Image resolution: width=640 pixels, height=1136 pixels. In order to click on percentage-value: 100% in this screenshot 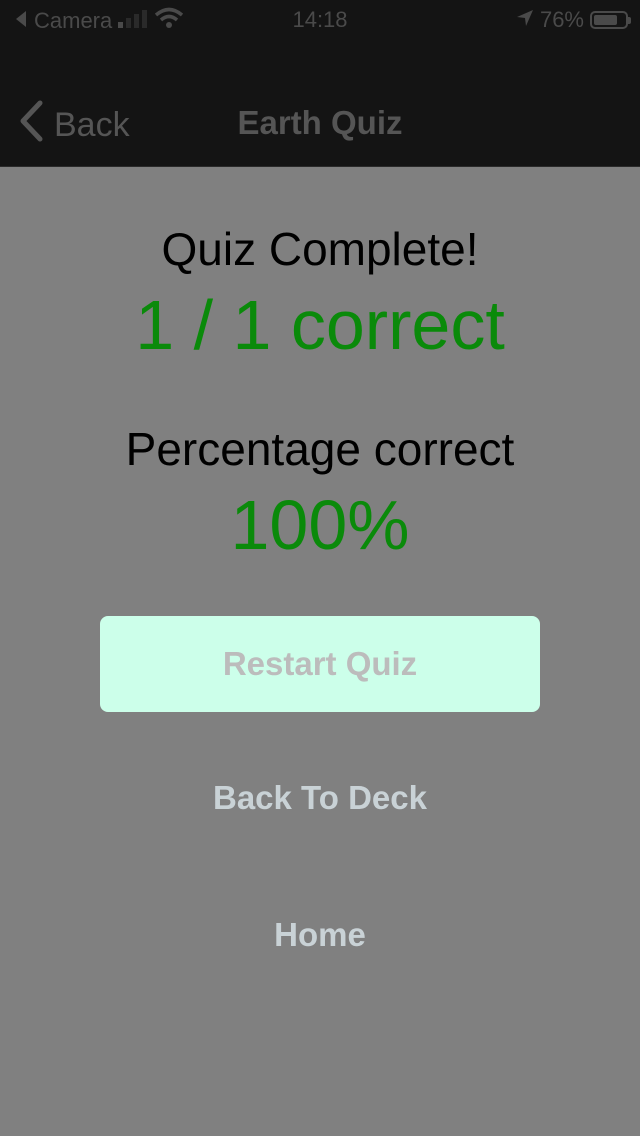, I will do `click(320, 525)`.